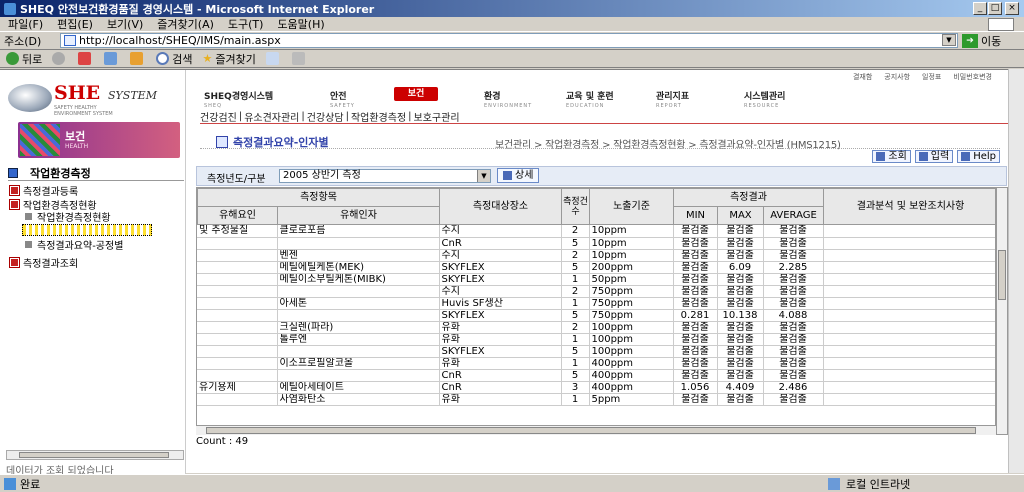  What do you see at coordinates (1002, 311) in the screenshot?
I see `grid-vertical-scrollbar` at bounding box center [1002, 311].